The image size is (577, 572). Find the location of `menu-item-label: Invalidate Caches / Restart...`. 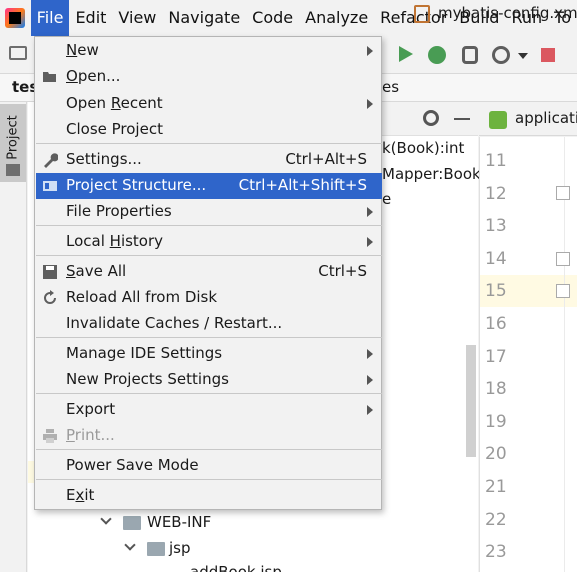

menu-item-label: Invalidate Caches / Restart... is located at coordinates (174, 323).